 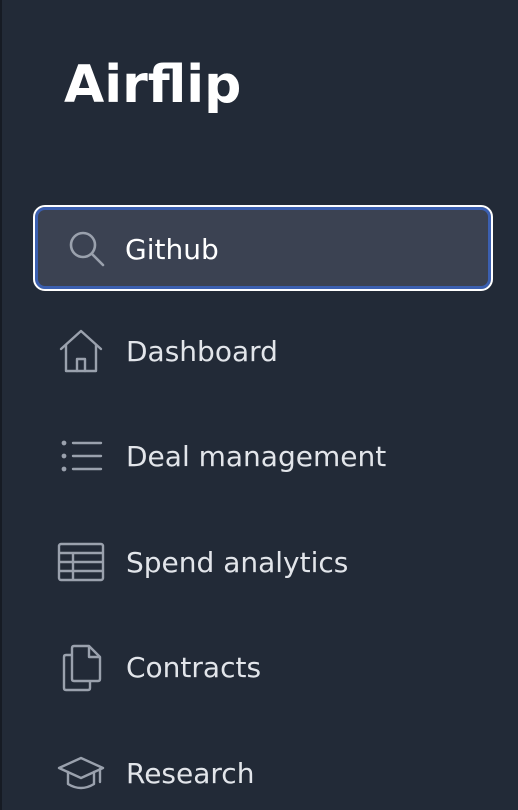 What do you see at coordinates (81, 667) in the screenshot?
I see `documents-icon` at bounding box center [81, 667].